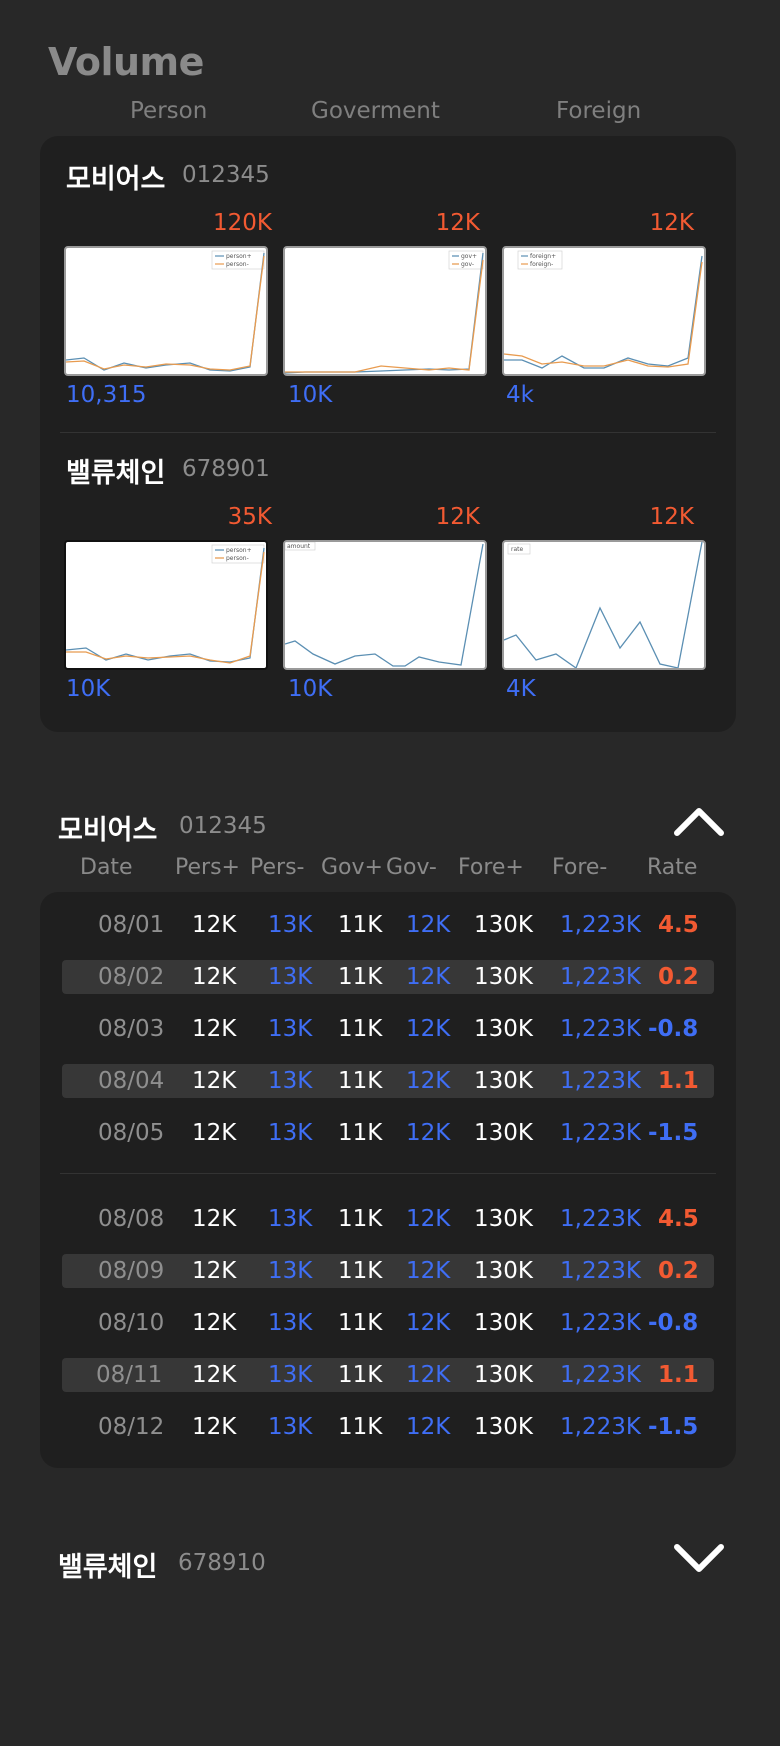 This screenshot has height=1746, width=780. I want to click on table-header-gov-plus: Gov+, so click(352, 867).